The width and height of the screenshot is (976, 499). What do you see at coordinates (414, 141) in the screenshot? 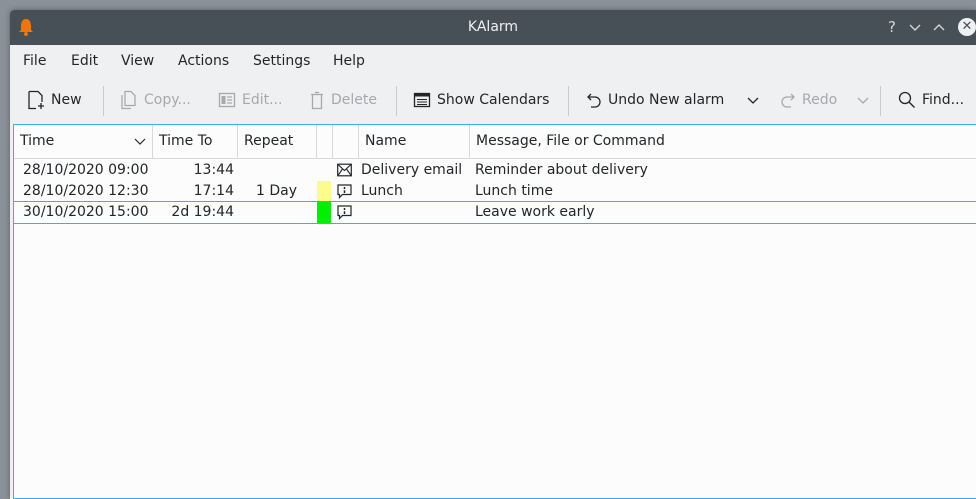
I see `column-name: Name` at bounding box center [414, 141].